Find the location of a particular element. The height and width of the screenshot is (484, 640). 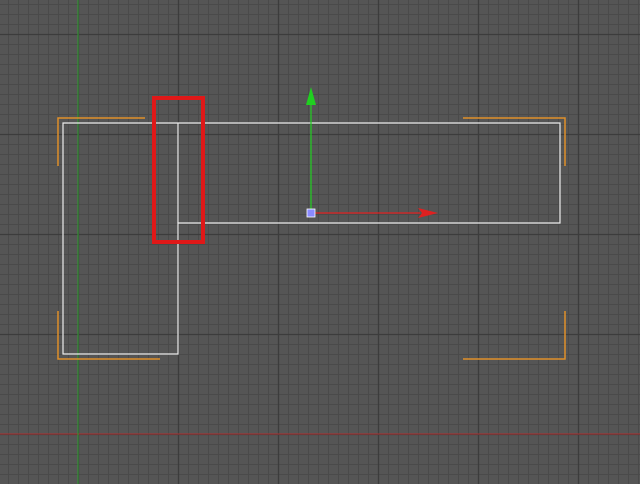

gizmo-pivot is located at coordinates (311, 213).